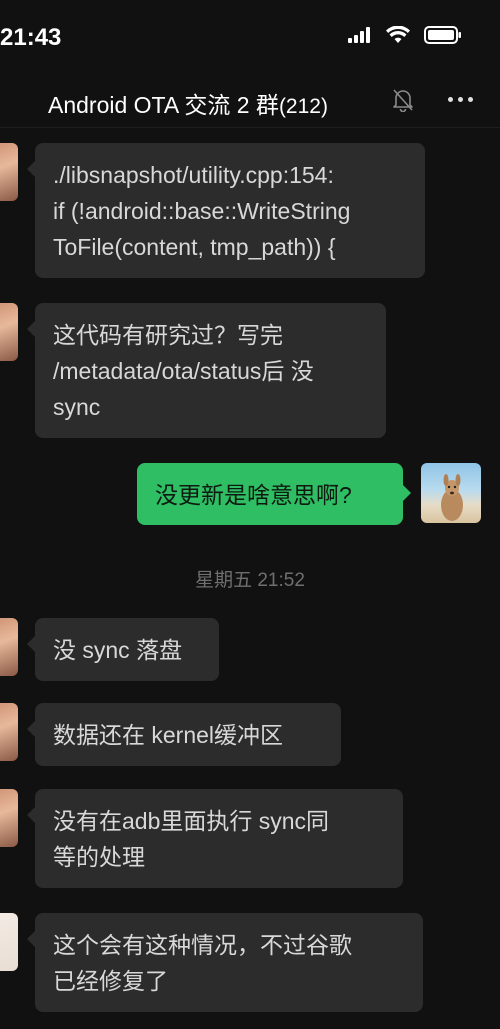 This screenshot has height=1029, width=500. I want to click on status-icons, so click(405, 35).